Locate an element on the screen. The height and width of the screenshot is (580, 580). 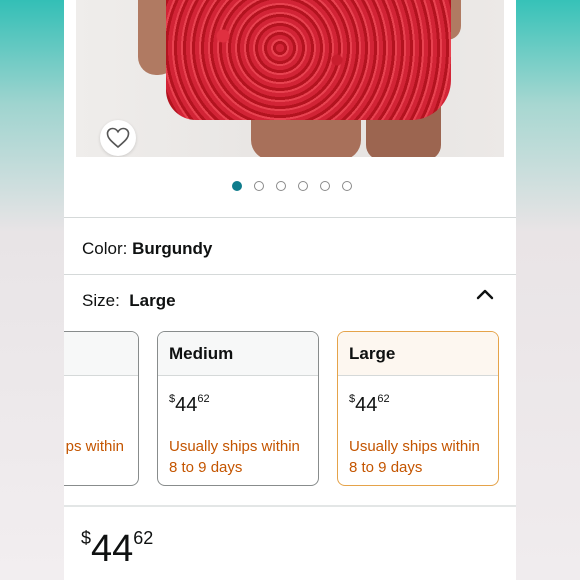
shipping-text: ps within is located at coordinates (95, 446).